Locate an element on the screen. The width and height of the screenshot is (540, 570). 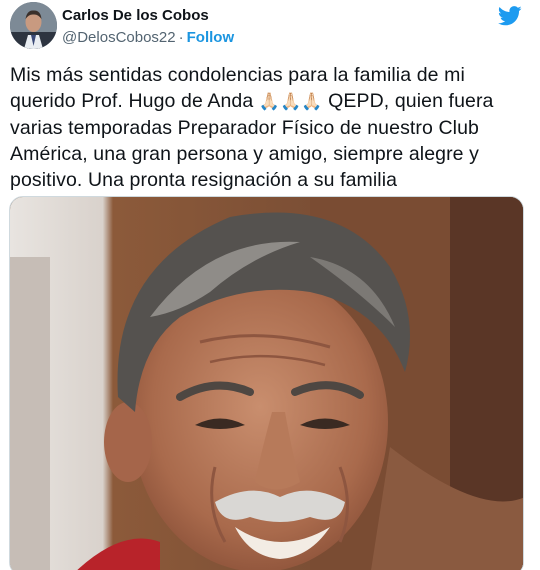
twitter-bird-icon is located at coordinates (509, 16).